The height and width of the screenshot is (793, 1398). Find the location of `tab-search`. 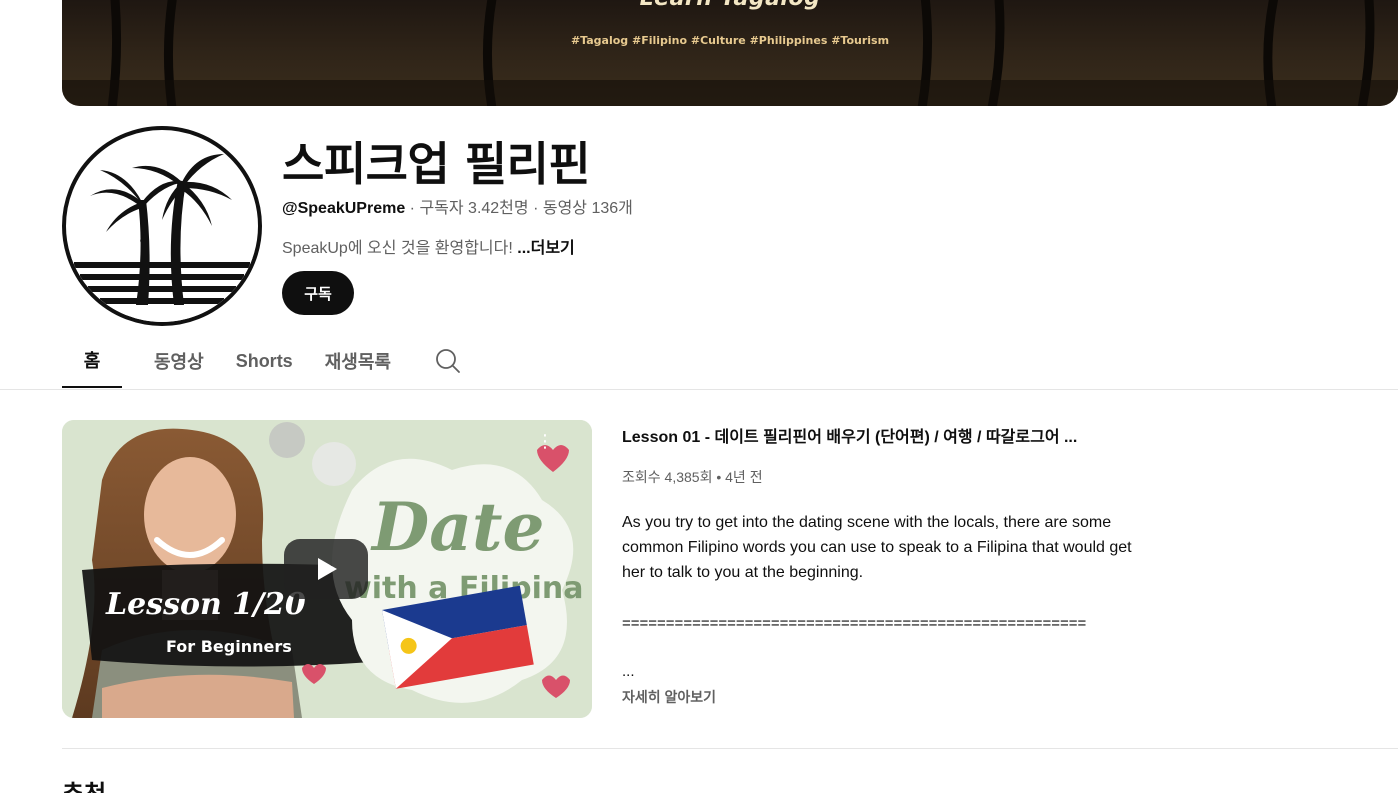

tab-search is located at coordinates (448, 363).